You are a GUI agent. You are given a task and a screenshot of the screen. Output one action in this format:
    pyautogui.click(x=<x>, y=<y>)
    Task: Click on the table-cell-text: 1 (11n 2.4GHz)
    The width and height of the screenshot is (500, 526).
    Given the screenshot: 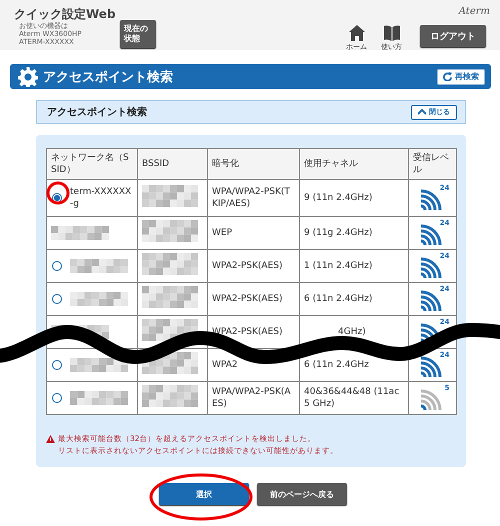 What is the action you would take?
    pyautogui.click(x=339, y=266)
    